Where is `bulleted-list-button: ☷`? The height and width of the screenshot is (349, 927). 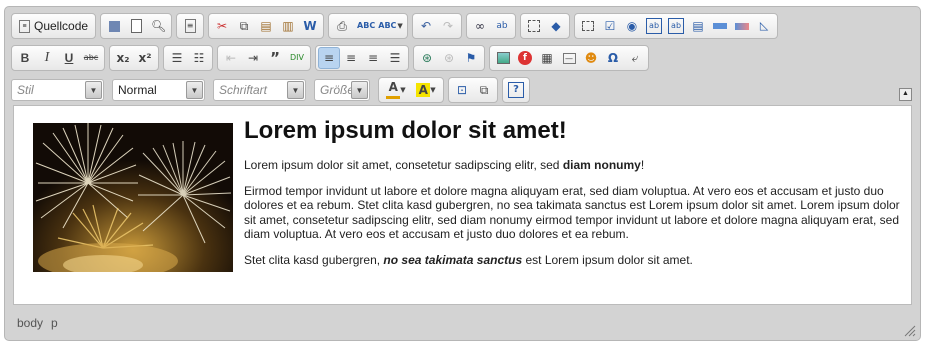
bulleted-list-button: ☷ is located at coordinates (199, 58).